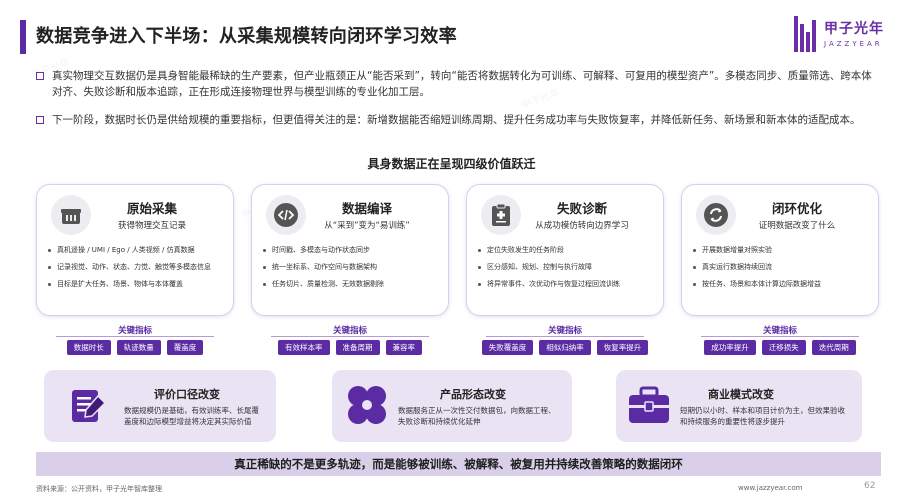 Image resolution: width=903 pixels, height=504 pixels. I want to click on stage-list-item: 任务切片、质量检测、无效数据剔除, so click(351, 284).